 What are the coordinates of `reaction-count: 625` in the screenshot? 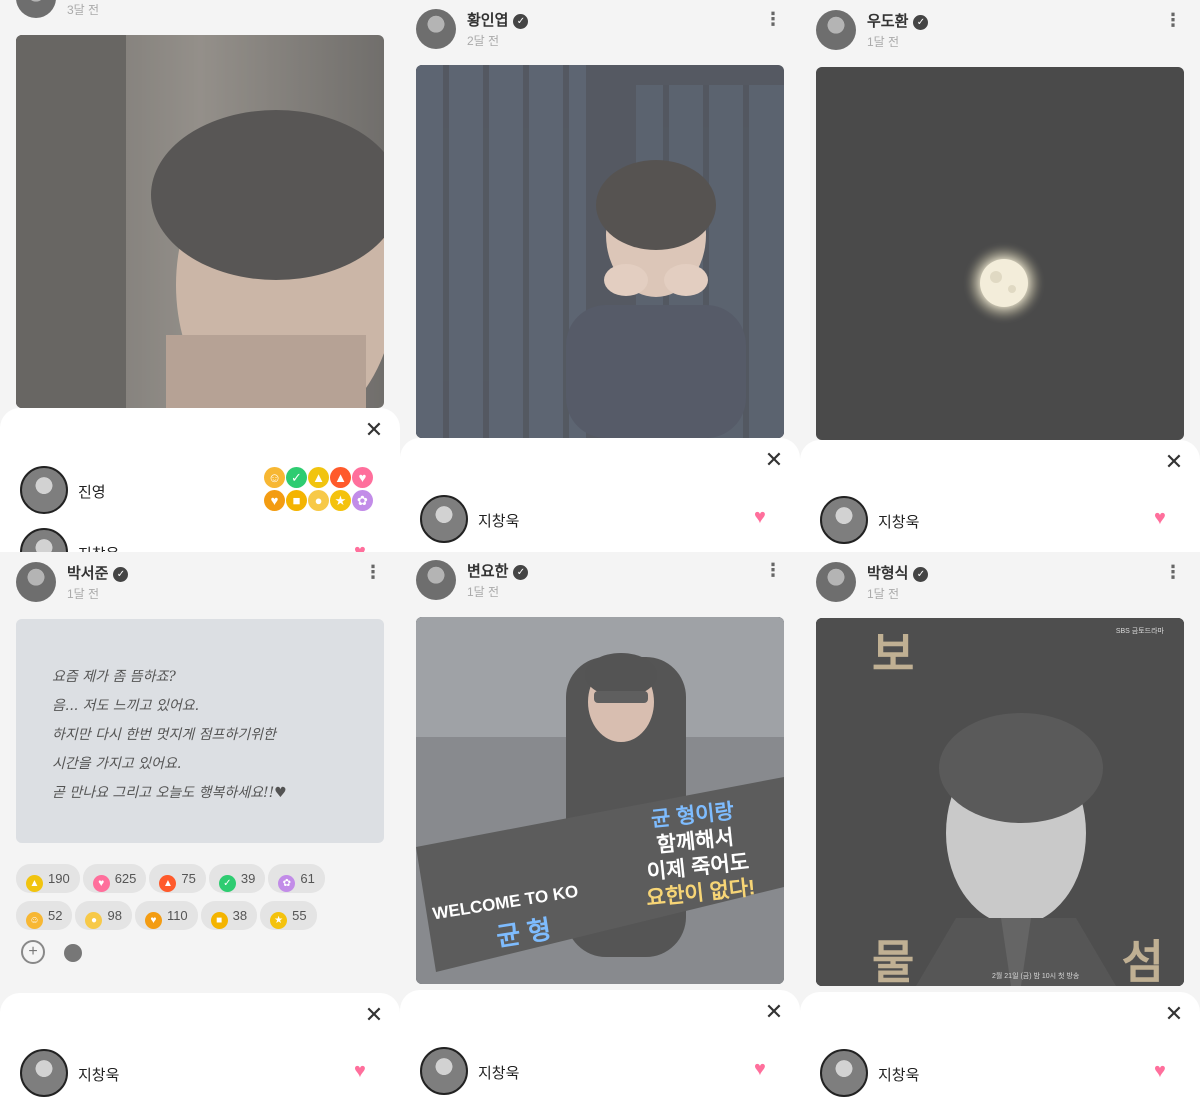 It's located at (125, 878).